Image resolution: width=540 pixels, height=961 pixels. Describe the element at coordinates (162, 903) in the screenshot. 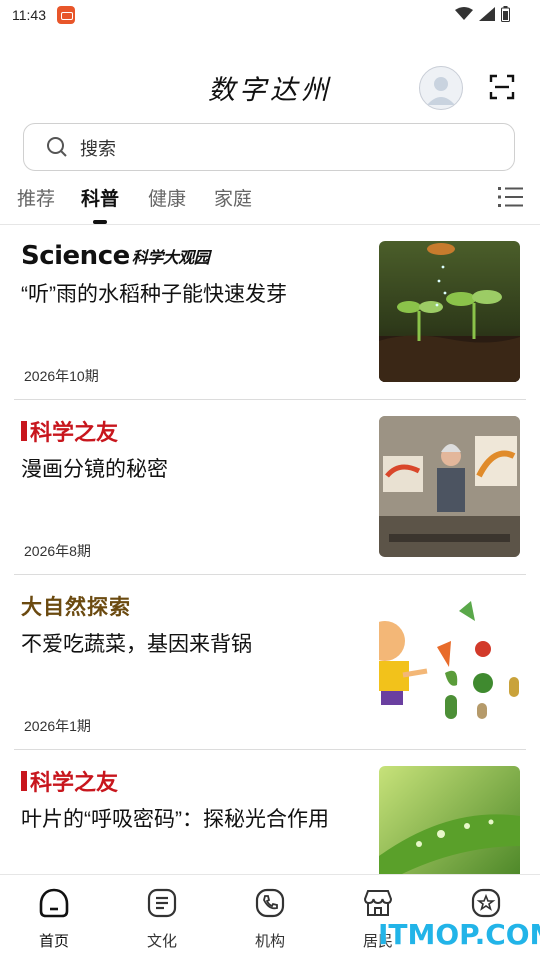

I see `culture-icon` at that location.